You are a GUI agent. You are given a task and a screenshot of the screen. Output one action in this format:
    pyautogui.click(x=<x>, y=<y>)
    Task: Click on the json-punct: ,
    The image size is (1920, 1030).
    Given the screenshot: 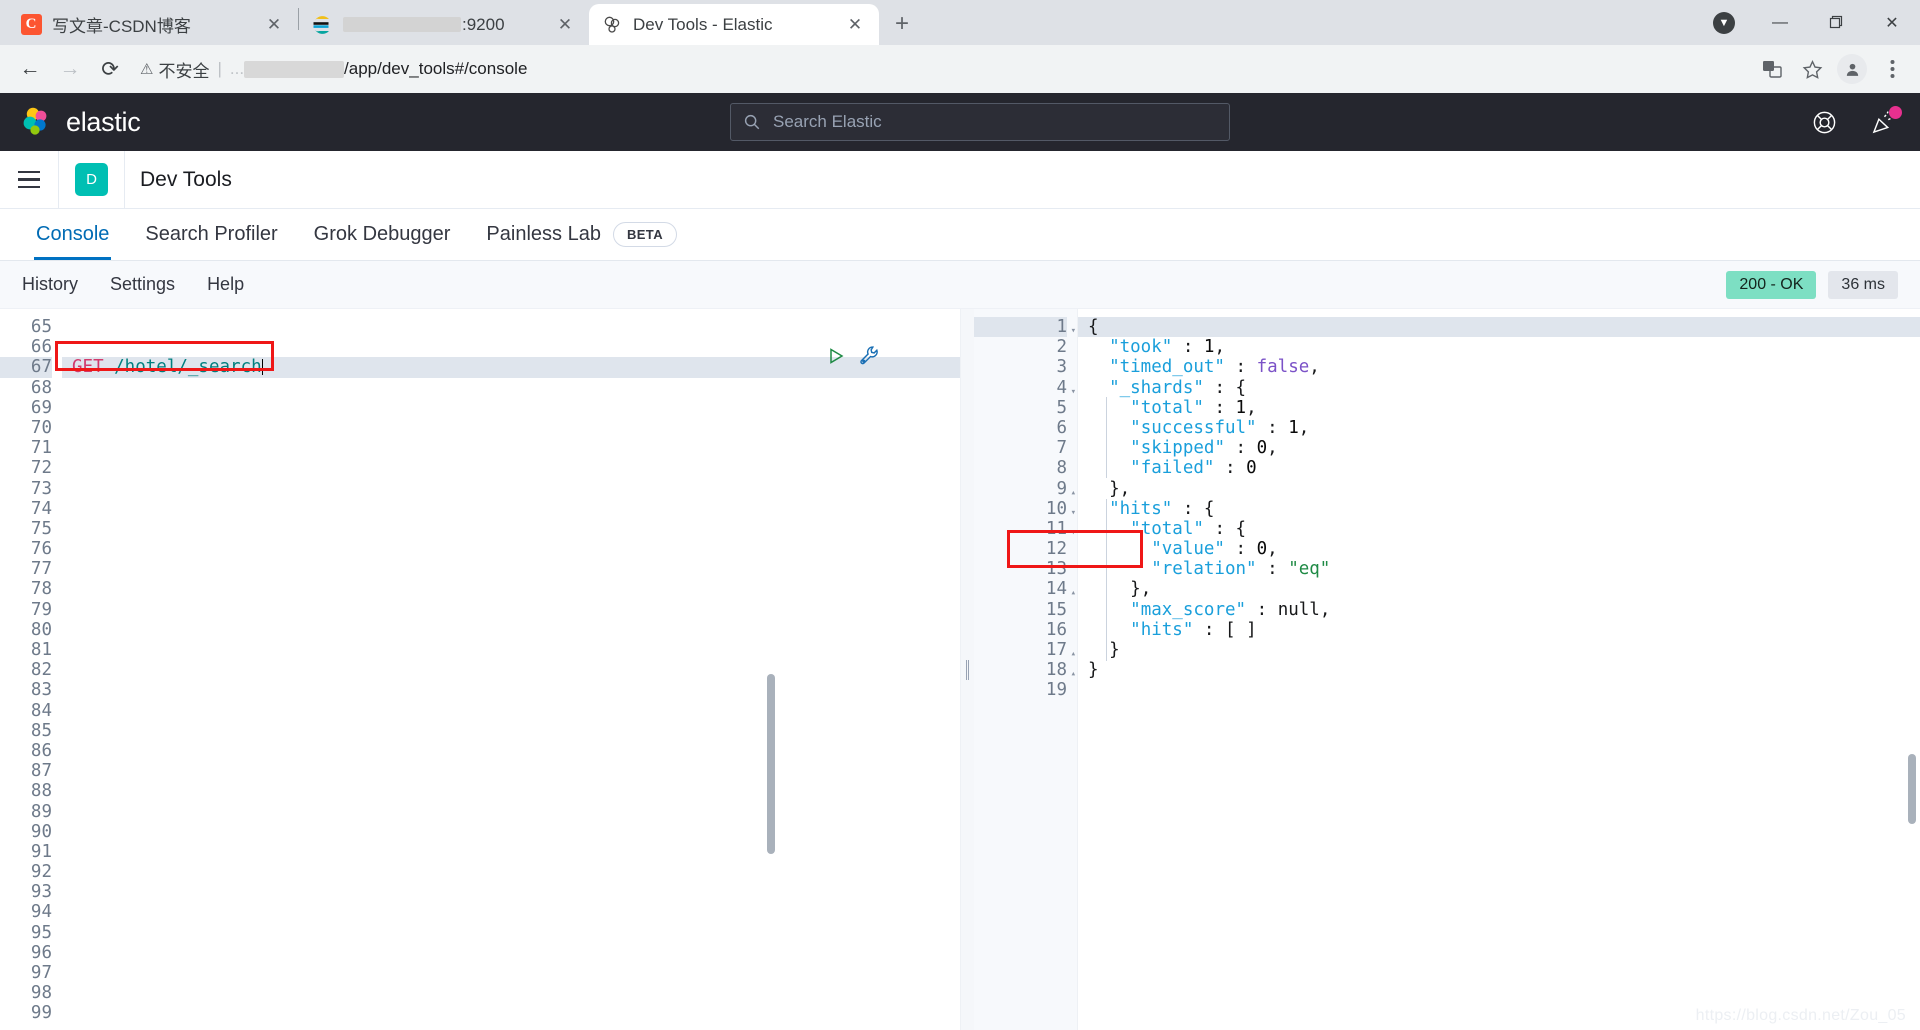 What is the action you would take?
    pyautogui.click(x=1272, y=448)
    